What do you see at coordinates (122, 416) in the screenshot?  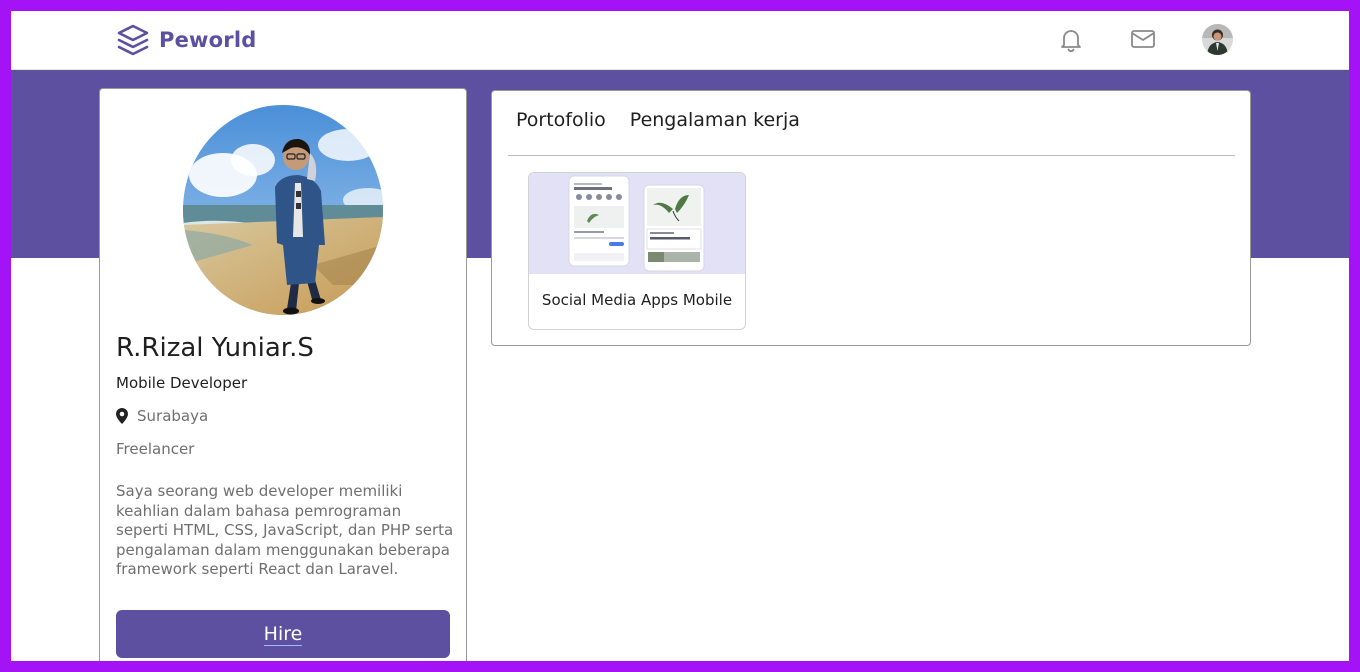 I see `map-pin-icon` at bounding box center [122, 416].